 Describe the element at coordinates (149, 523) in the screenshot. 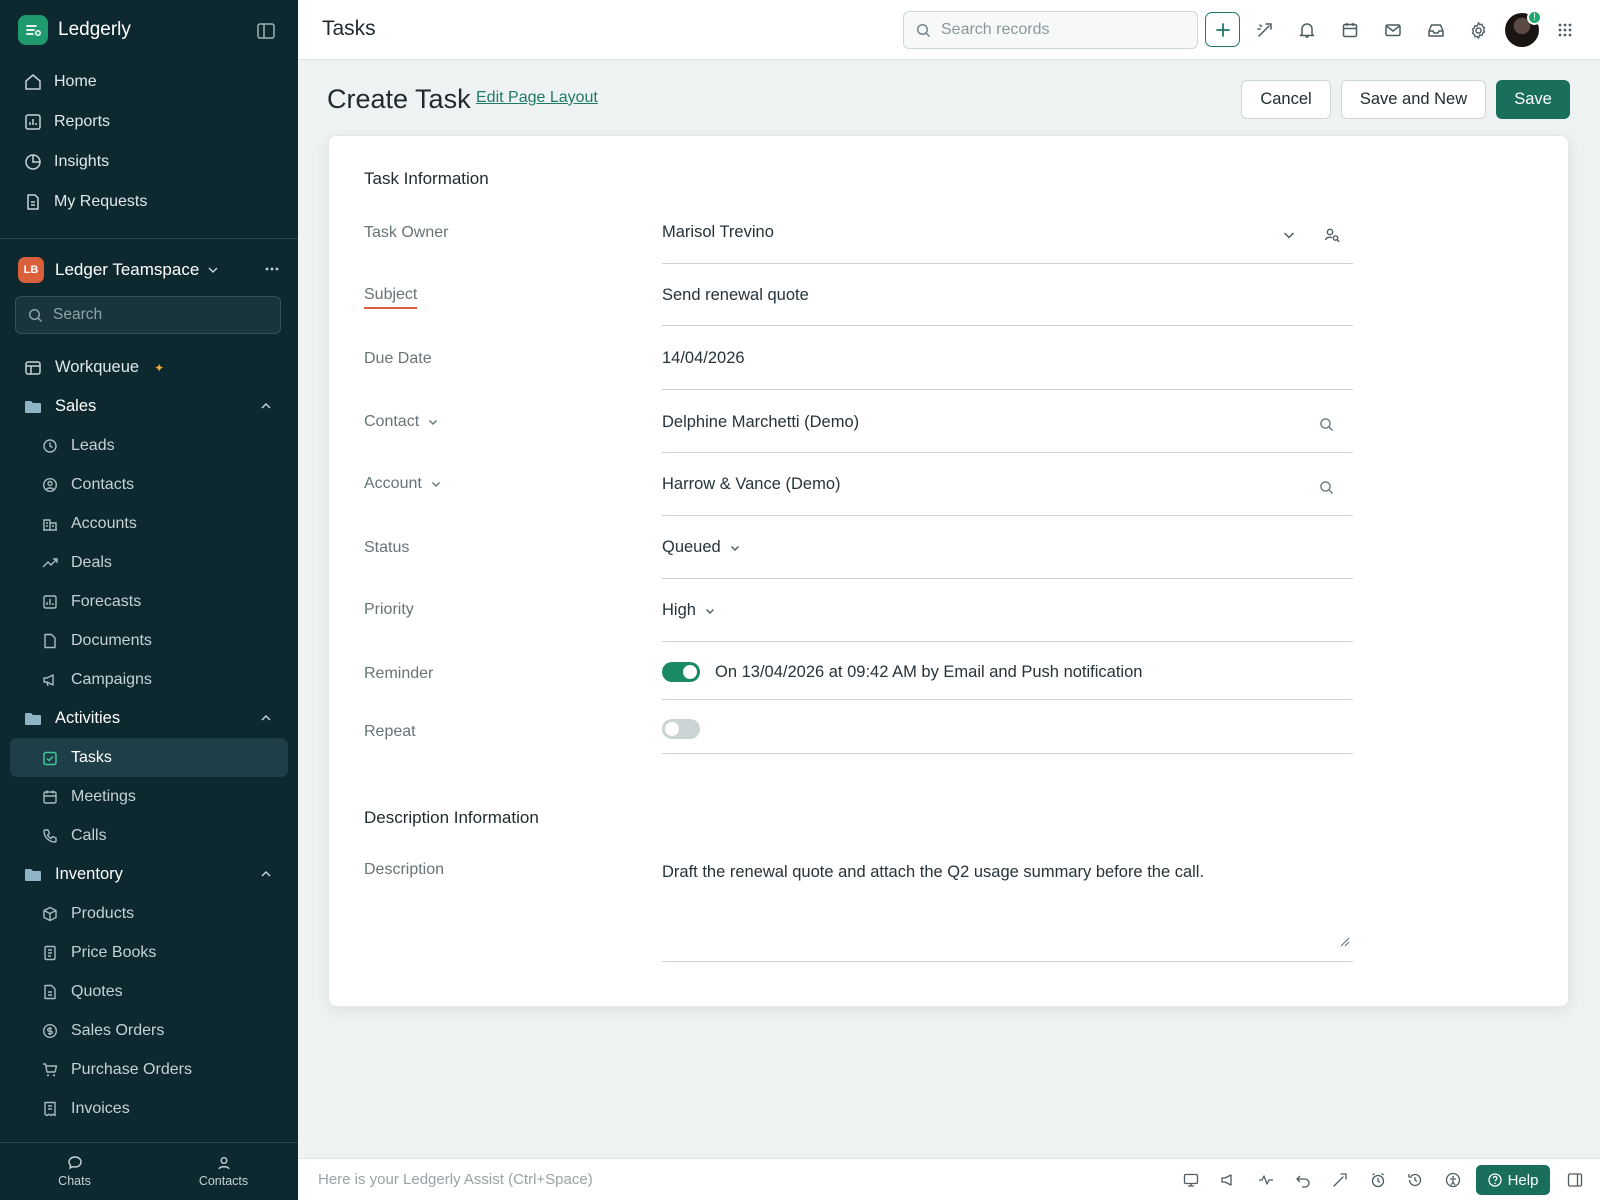

I see `sidebar-item-accounts: Accounts` at that location.